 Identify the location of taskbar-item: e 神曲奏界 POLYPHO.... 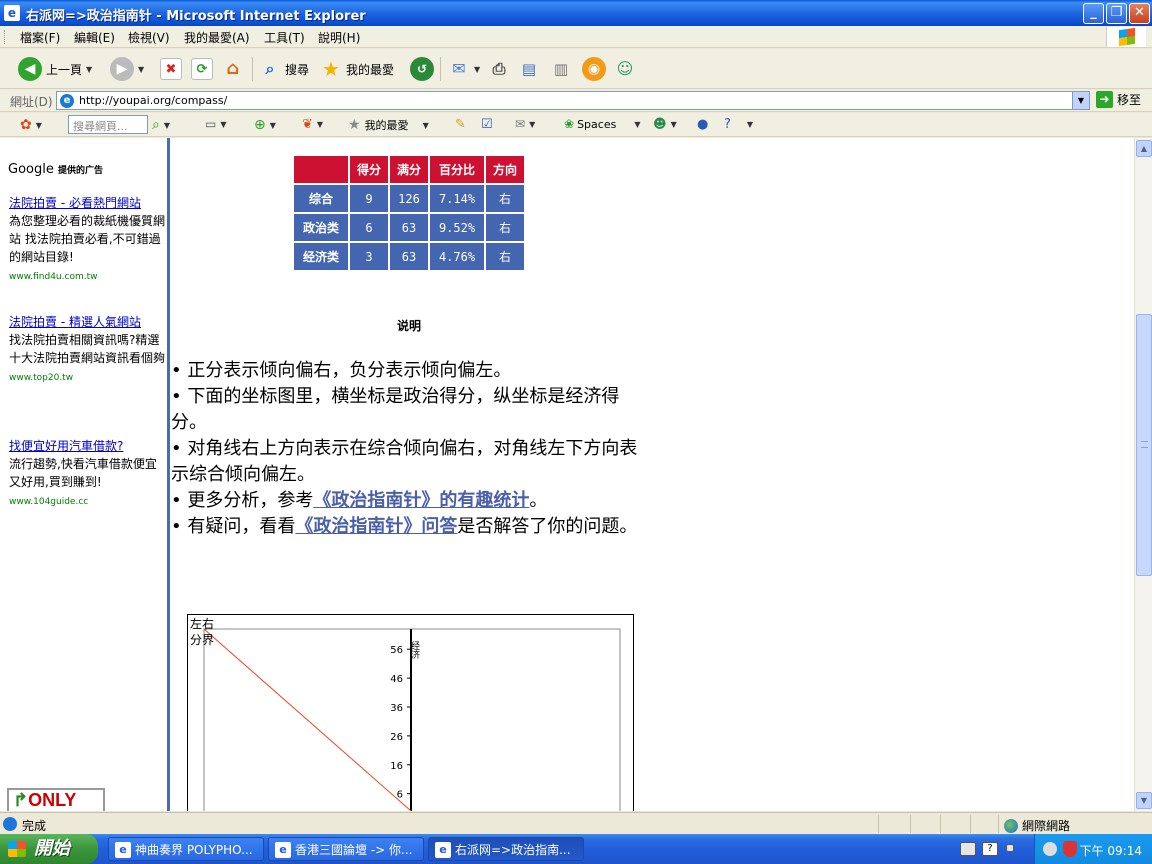
(186, 849).